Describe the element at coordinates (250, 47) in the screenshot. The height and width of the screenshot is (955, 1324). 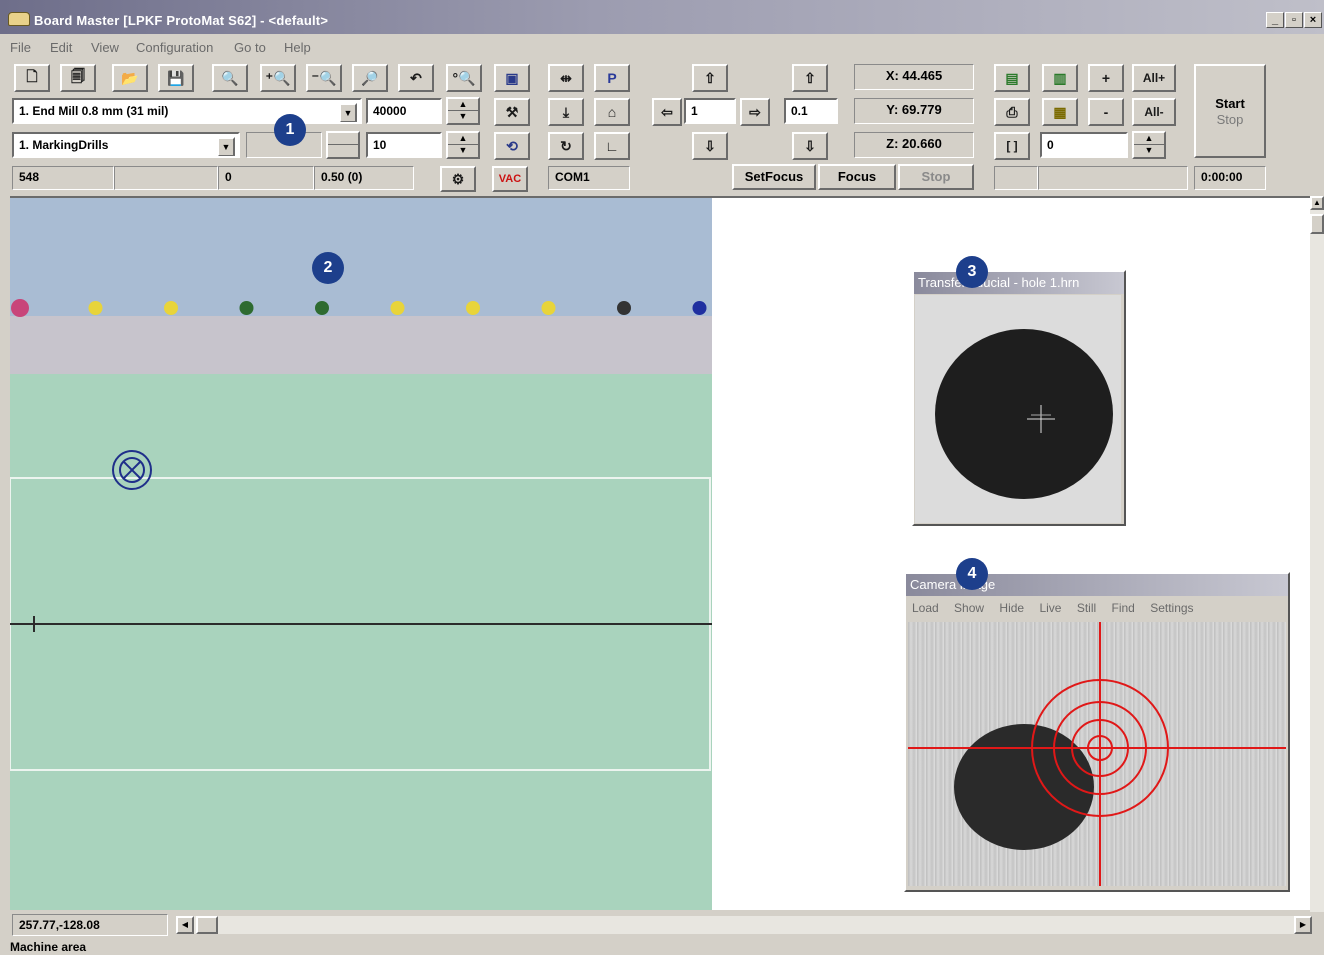
I see `menu-goto: Go to` at that location.